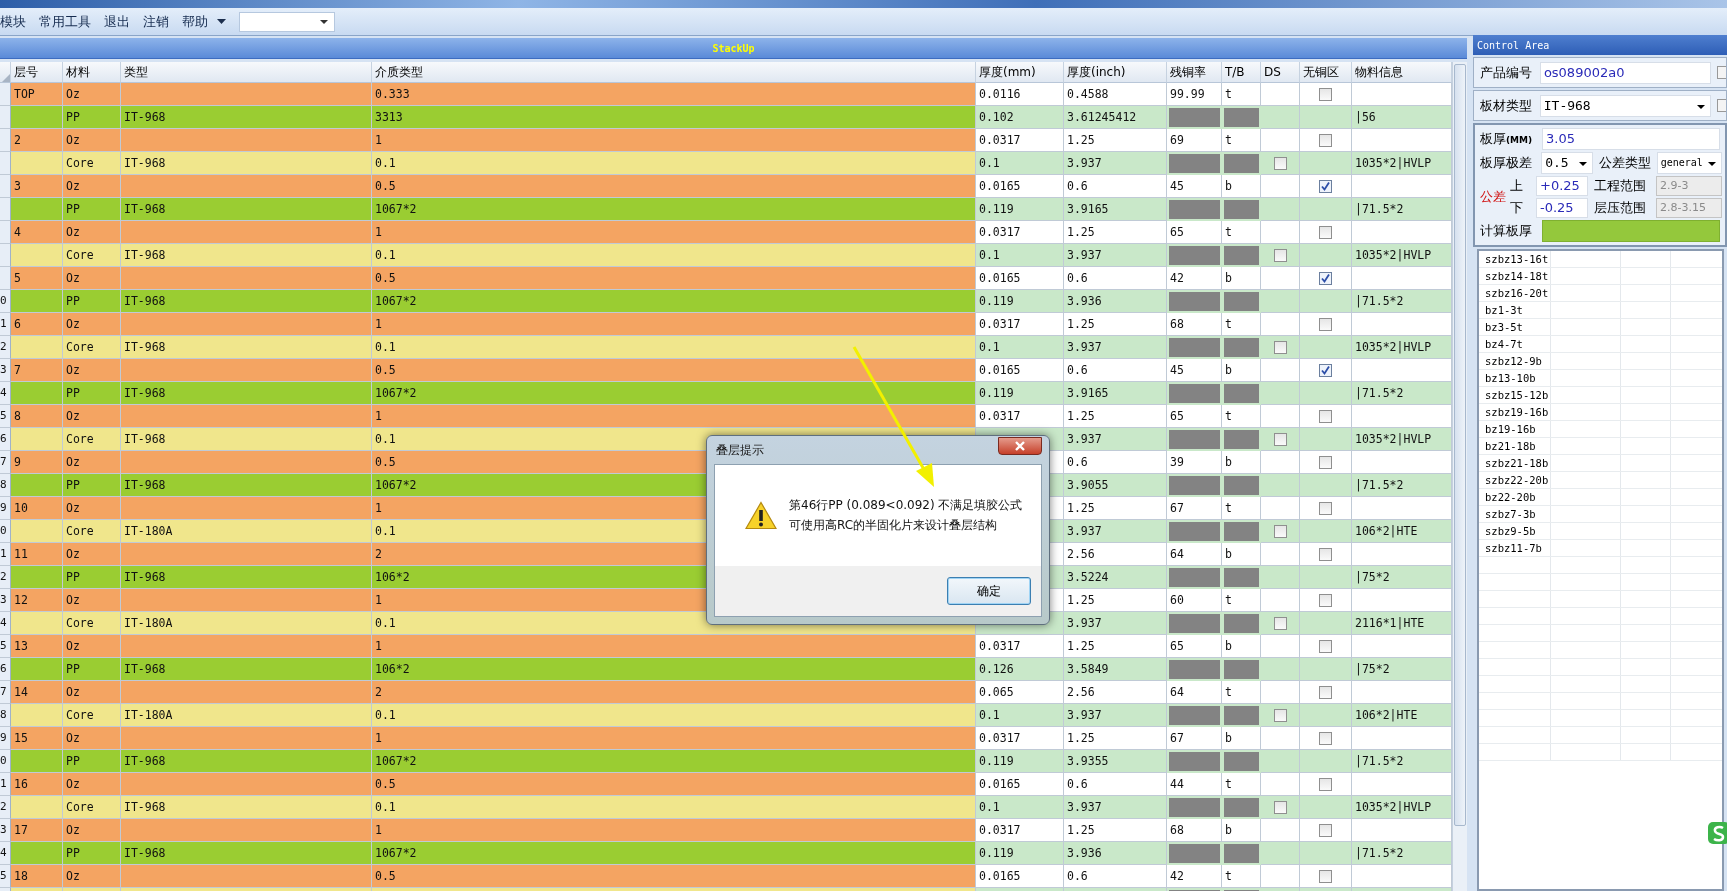 The image size is (1727, 891). Describe the element at coordinates (1515, 378) in the screenshot. I see `list-item: bz13-10b` at that location.